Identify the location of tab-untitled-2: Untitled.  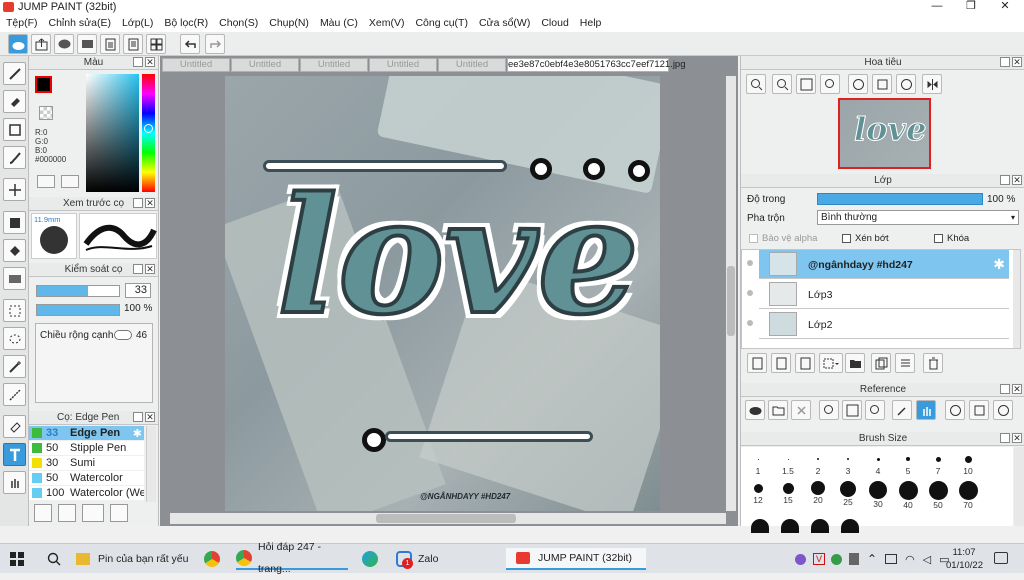
(265, 65).